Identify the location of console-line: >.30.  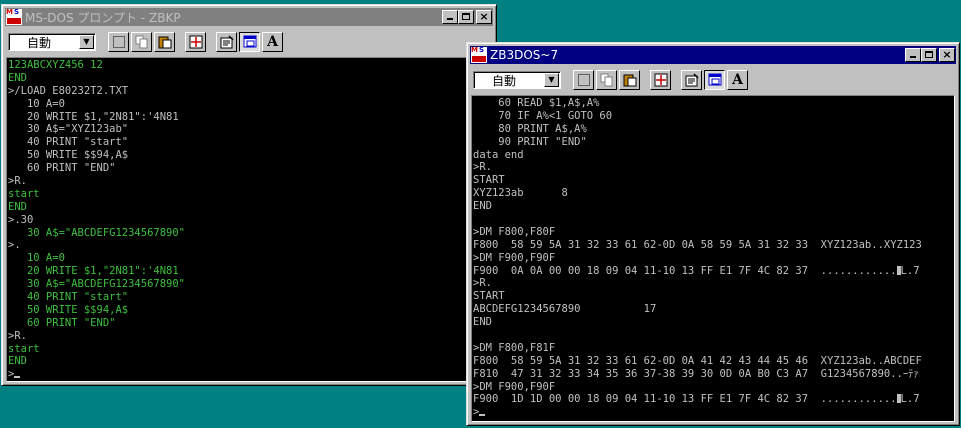
(249, 220).